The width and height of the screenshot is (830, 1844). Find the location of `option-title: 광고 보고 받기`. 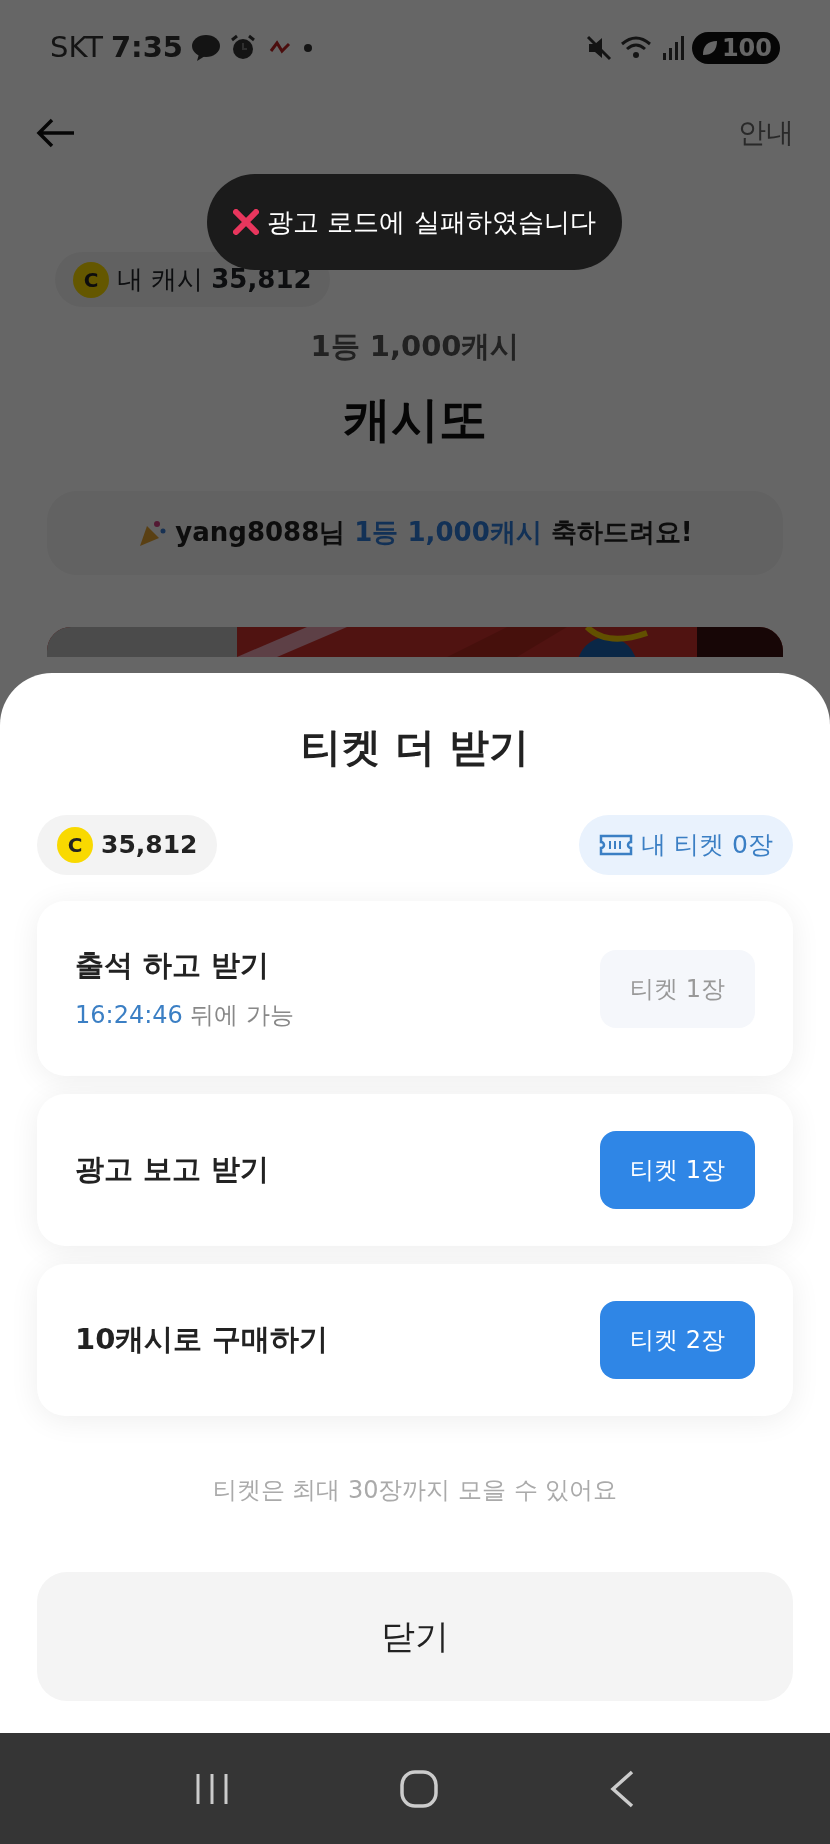

option-title: 광고 보고 받기 is located at coordinates (172, 1169).